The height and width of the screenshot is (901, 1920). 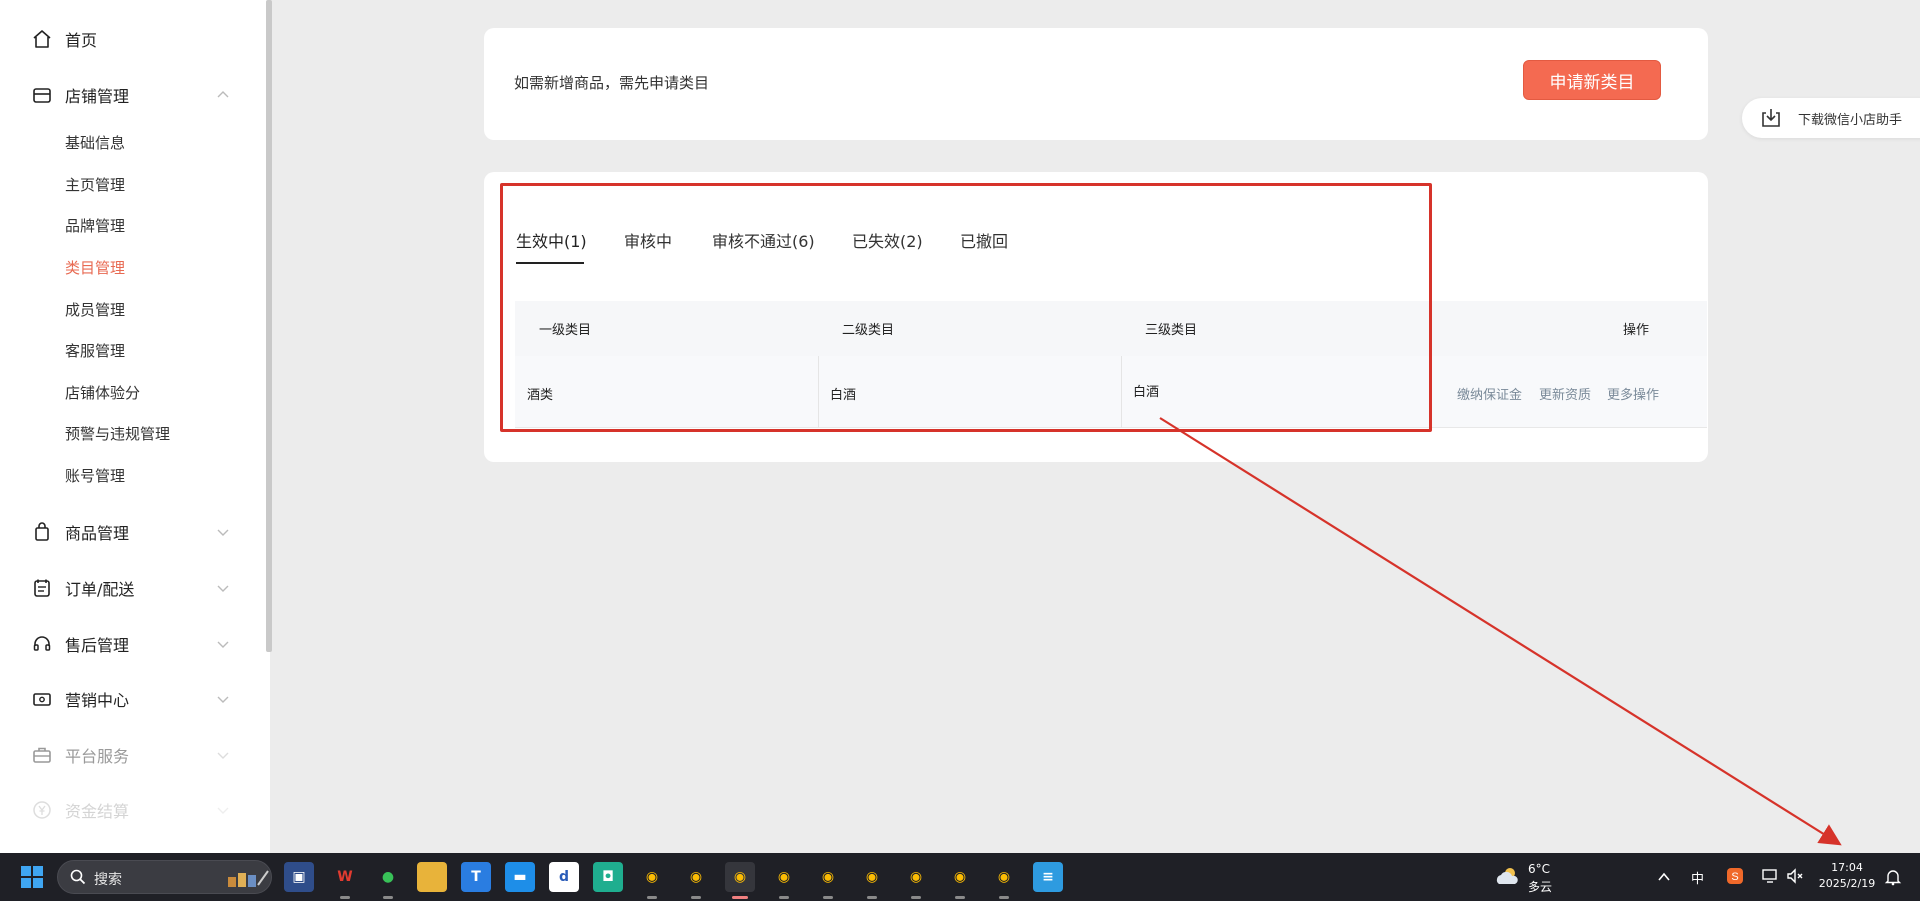 What do you see at coordinates (1540, 887) in the screenshot?
I see `weather-desc: 多云` at bounding box center [1540, 887].